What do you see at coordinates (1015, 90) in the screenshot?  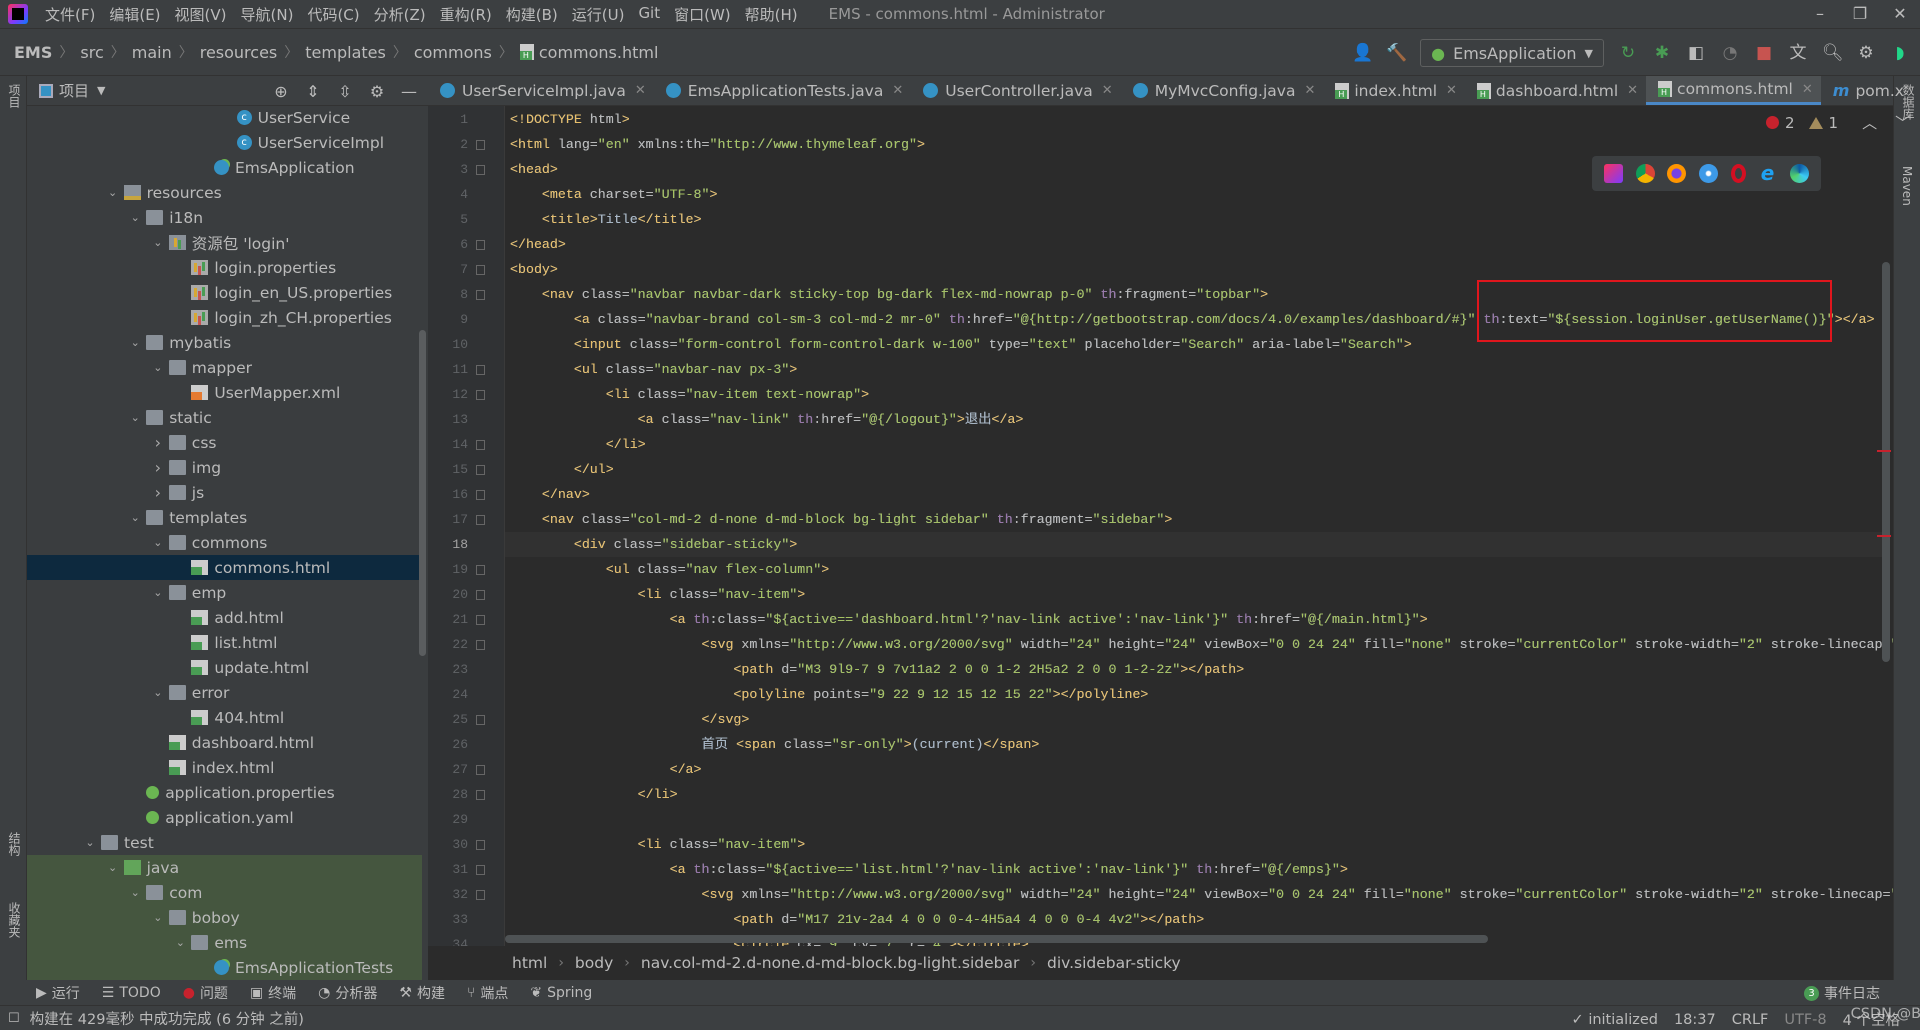 I see `editor-tab: UserController.java ✕` at bounding box center [1015, 90].